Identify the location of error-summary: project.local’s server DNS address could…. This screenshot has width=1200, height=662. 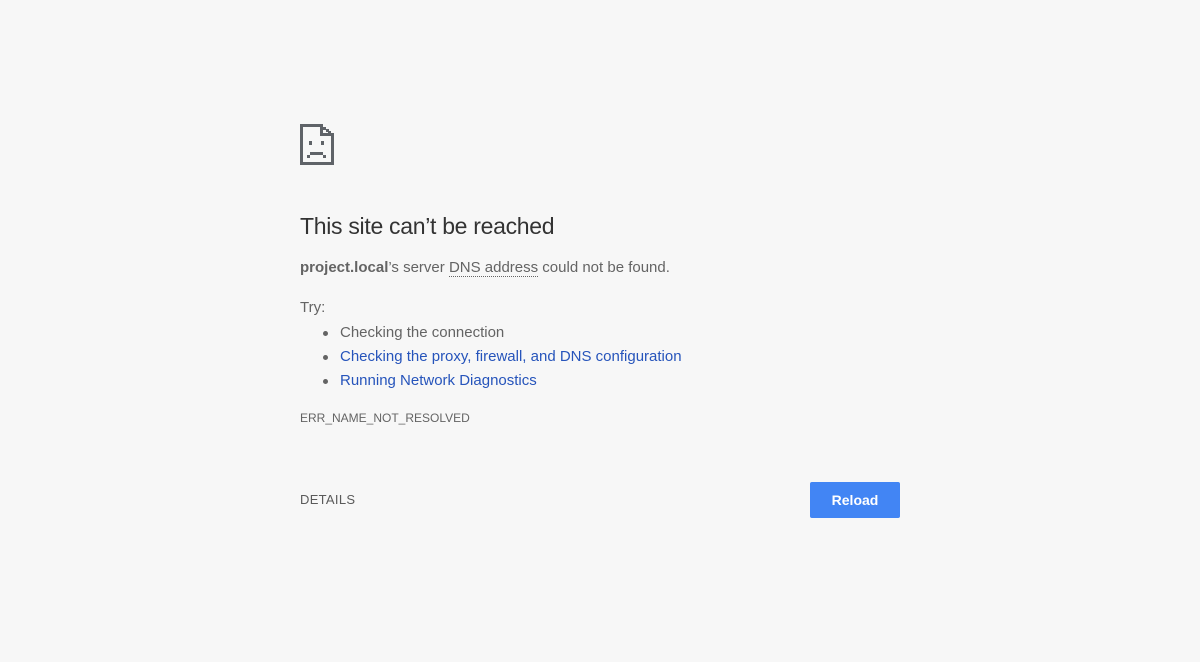
(600, 268).